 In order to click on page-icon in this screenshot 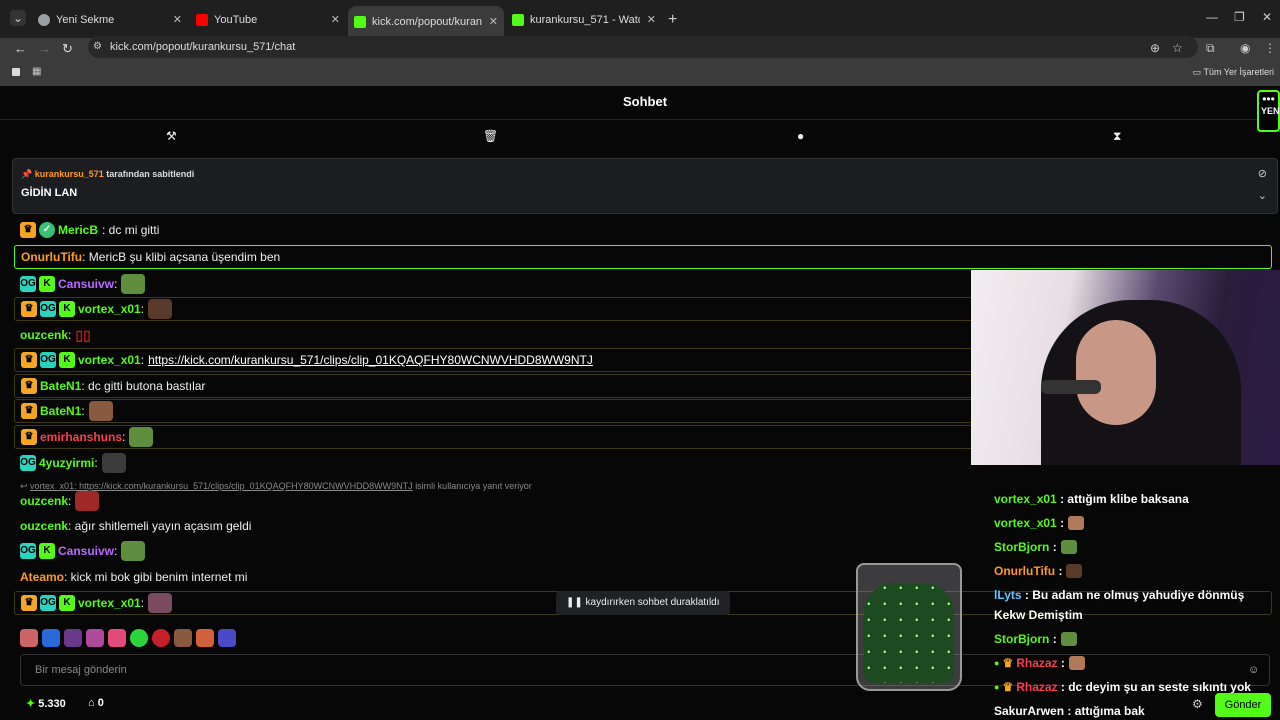, I will do `click(16, 72)`.